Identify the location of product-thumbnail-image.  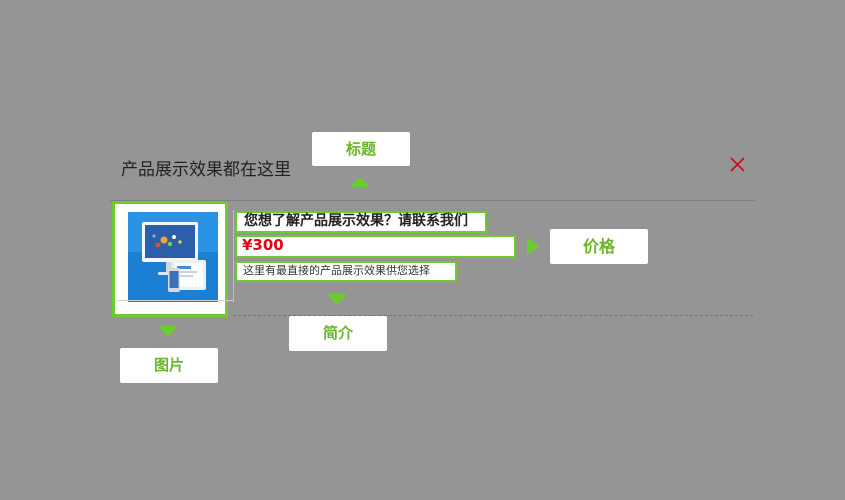
(173, 257).